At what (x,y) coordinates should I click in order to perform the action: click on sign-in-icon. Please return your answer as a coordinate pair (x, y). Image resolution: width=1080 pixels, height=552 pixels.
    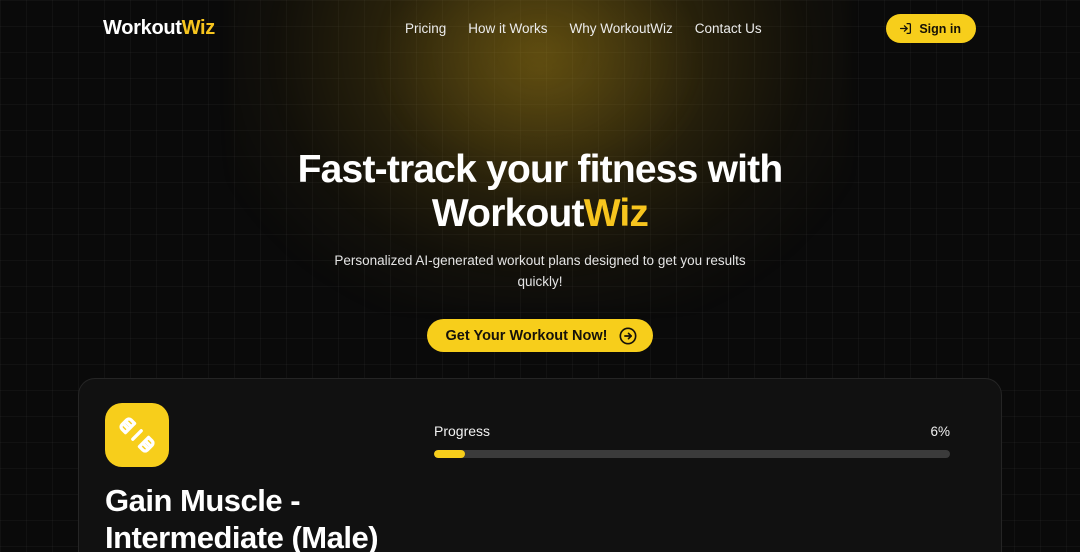
    Looking at the image, I should click on (905, 28).